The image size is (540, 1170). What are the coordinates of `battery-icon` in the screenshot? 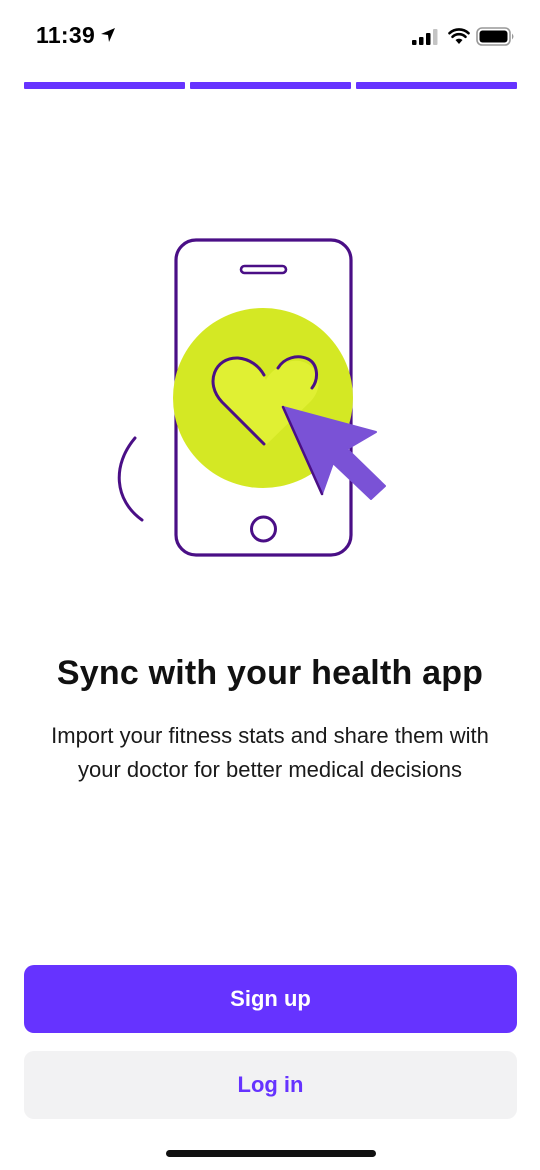 It's located at (495, 36).